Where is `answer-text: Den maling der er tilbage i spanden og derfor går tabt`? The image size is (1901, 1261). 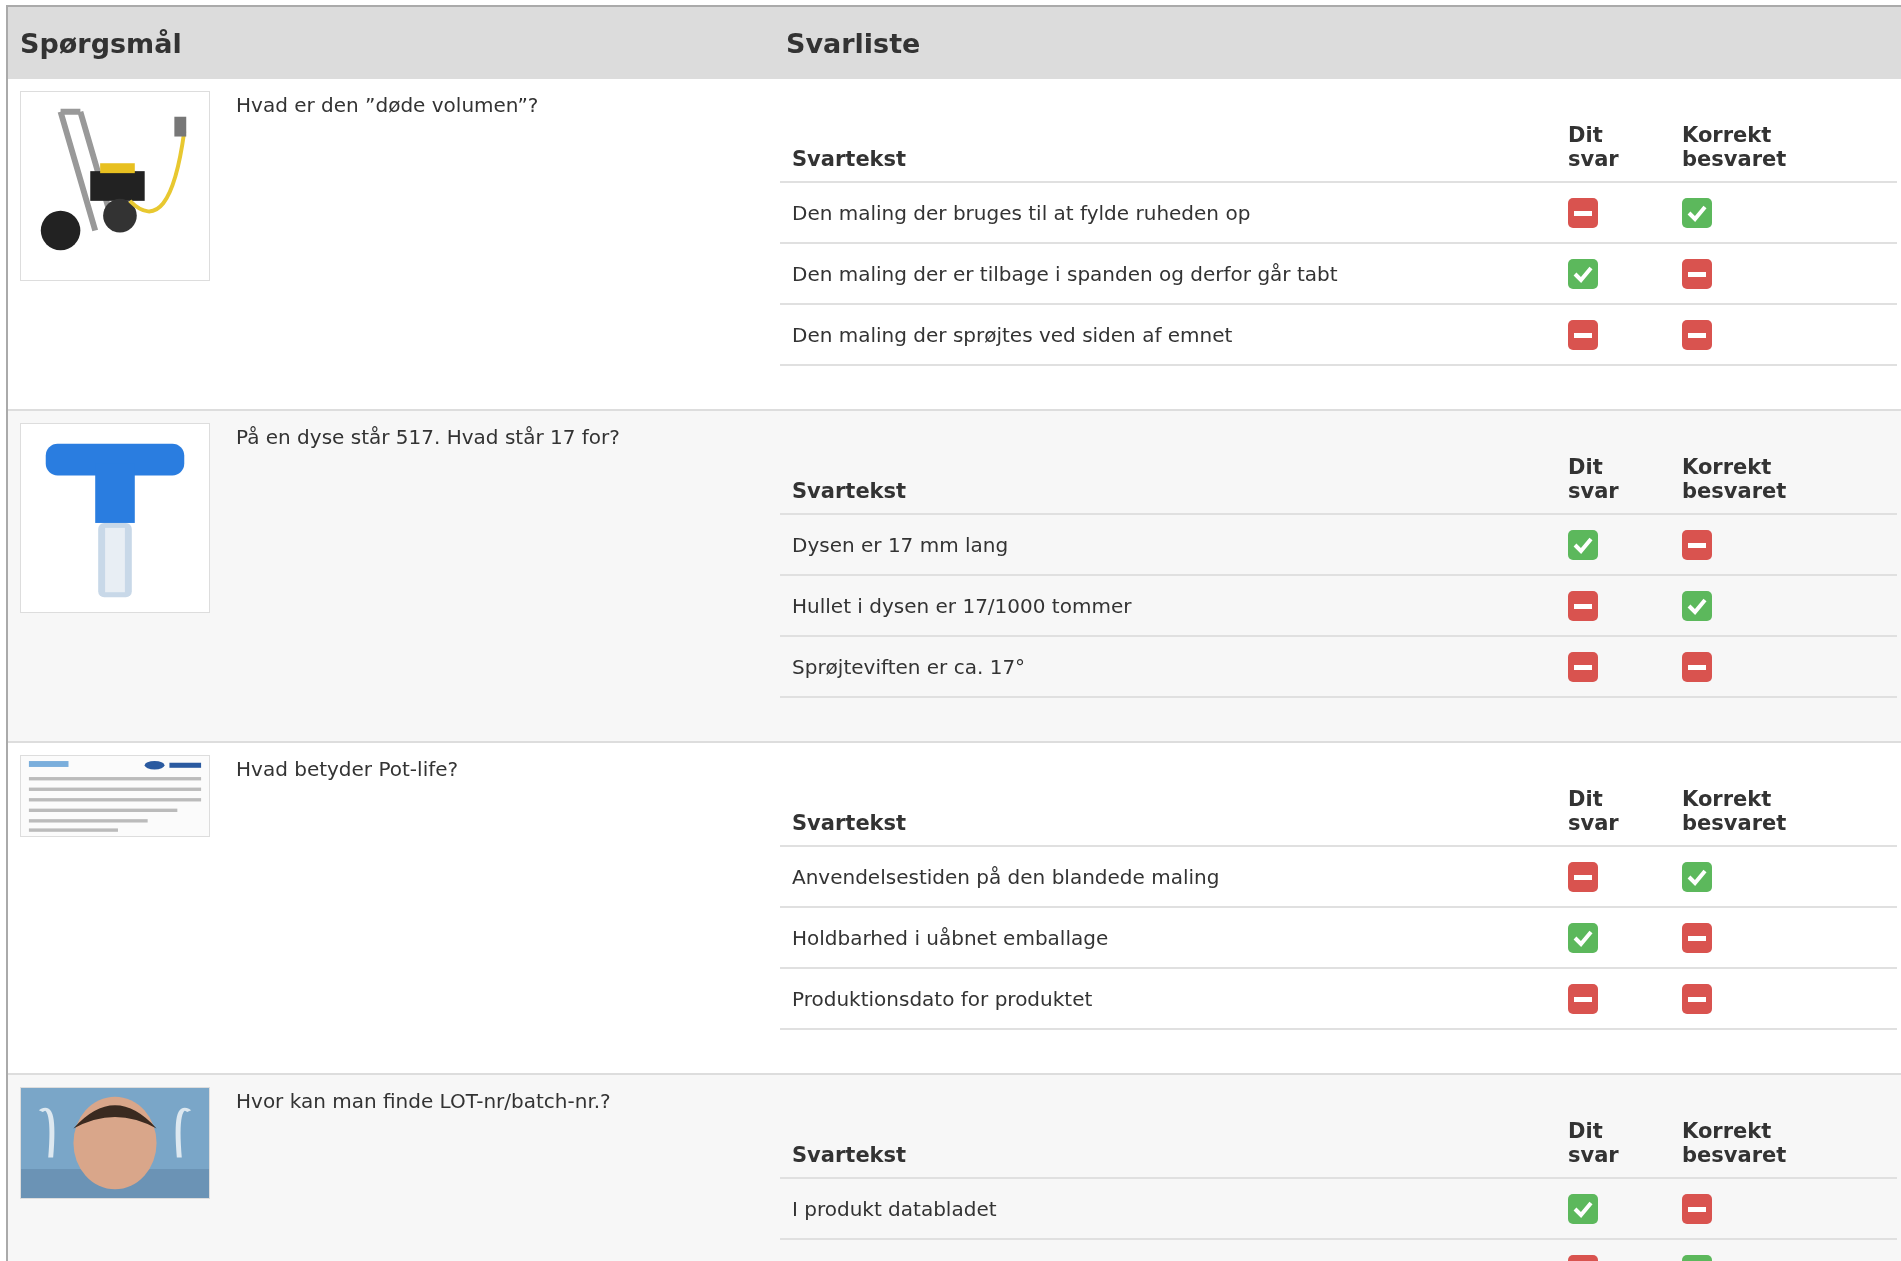
answer-text: Den maling der er tilbage i spanden og derfor går tabt is located at coordinates (1065, 273).